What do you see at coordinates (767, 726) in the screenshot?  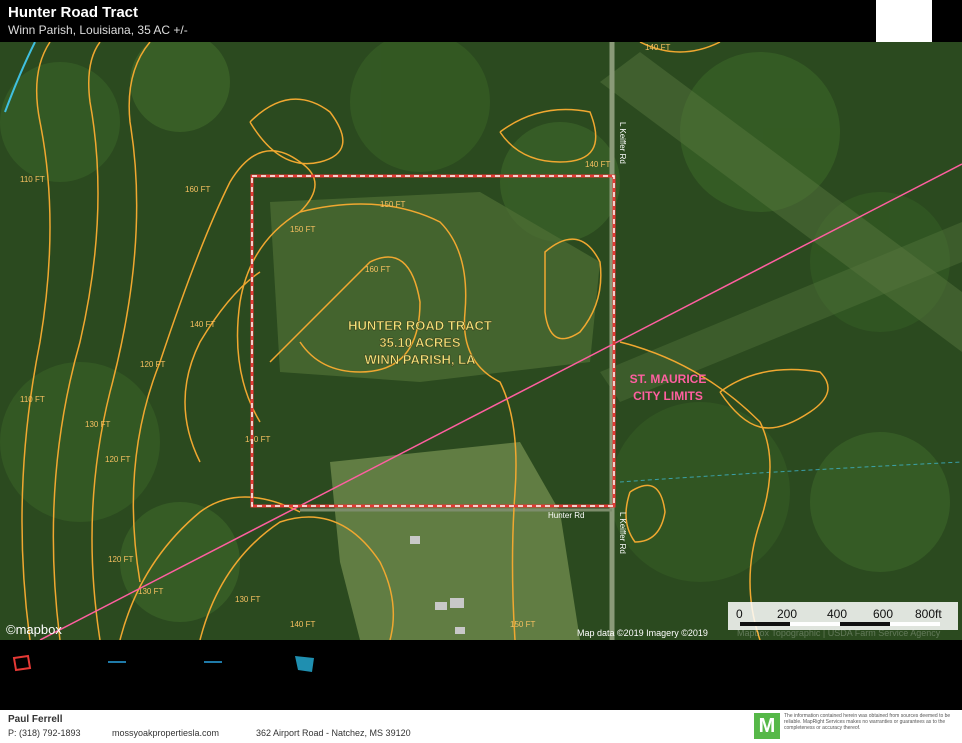 I see `mapright-logo: M` at bounding box center [767, 726].